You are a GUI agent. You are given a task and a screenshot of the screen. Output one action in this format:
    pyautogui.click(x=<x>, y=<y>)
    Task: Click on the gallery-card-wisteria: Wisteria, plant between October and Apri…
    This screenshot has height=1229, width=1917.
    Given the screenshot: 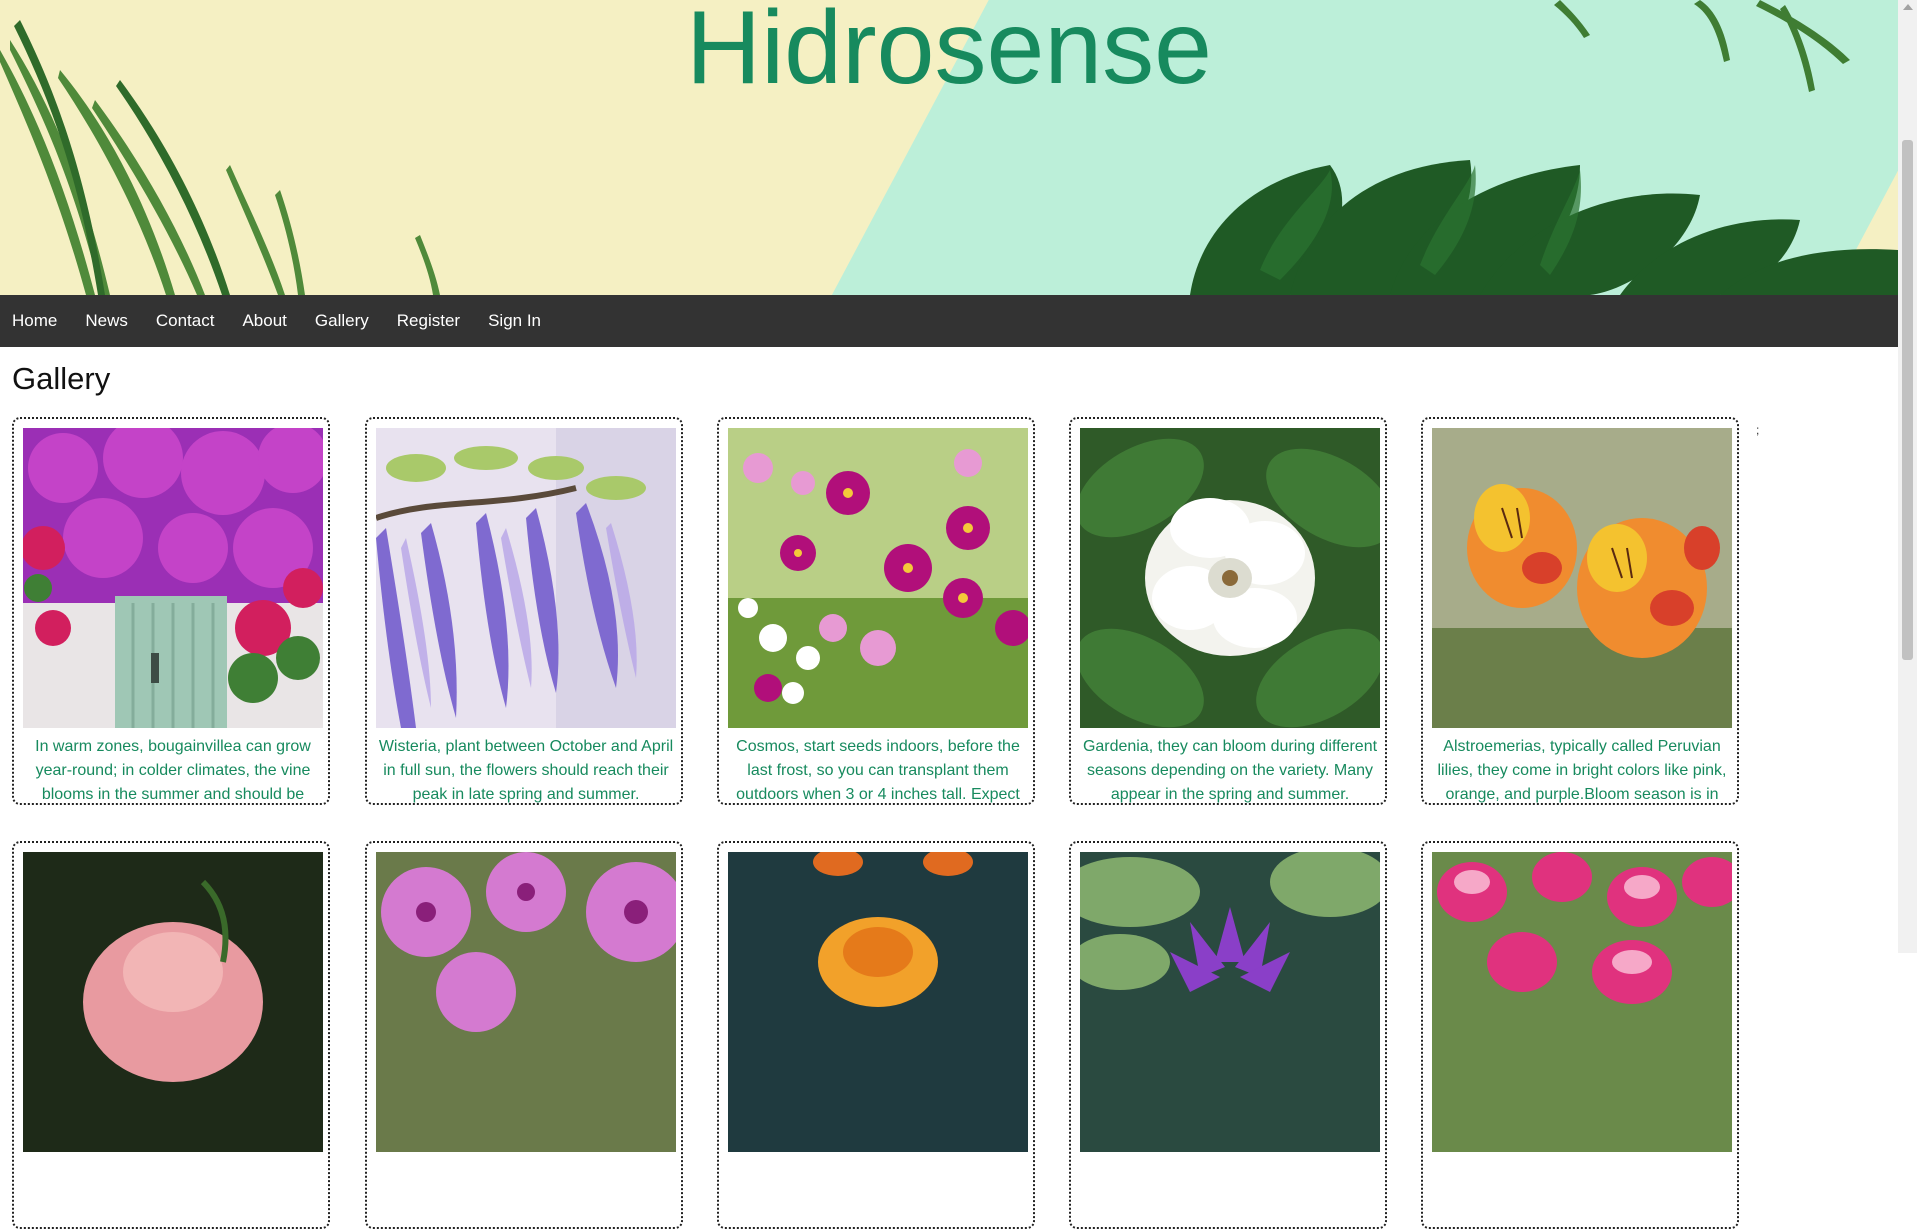 What is the action you would take?
    pyautogui.click(x=524, y=611)
    